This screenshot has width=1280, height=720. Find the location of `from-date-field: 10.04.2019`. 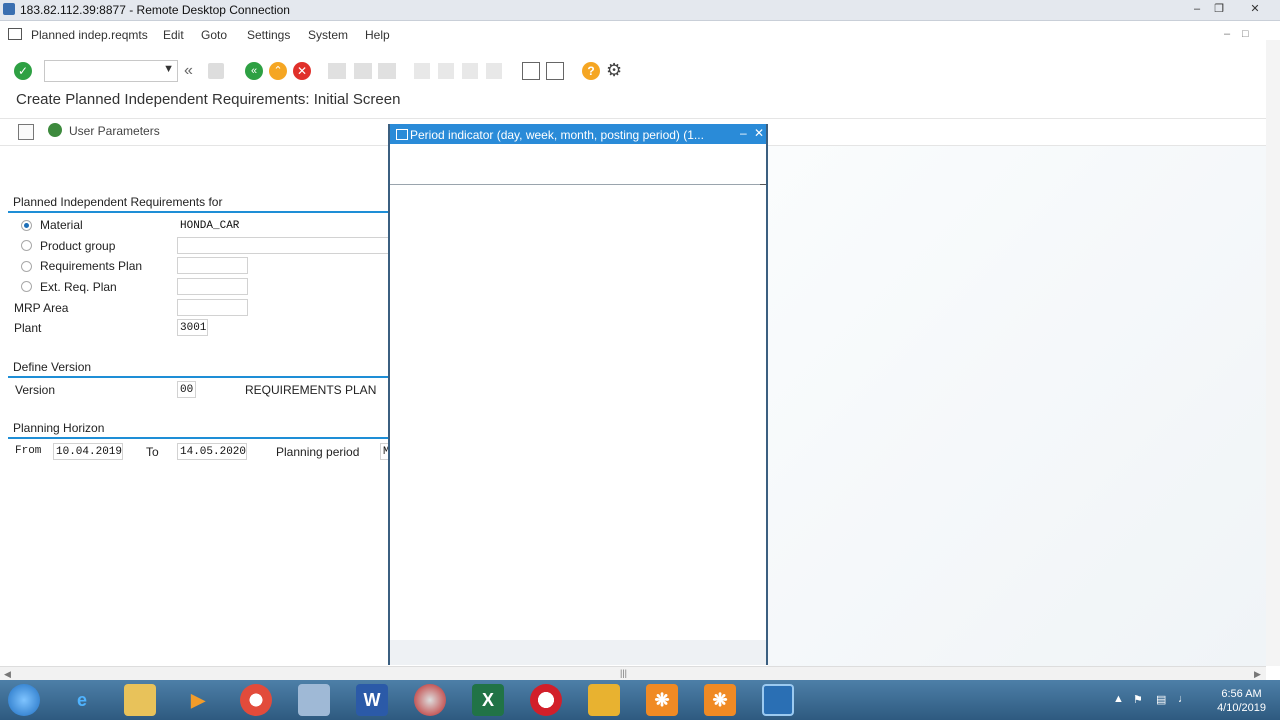

from-date-field: 10.04.2019 is located at coordinates (88, 451).